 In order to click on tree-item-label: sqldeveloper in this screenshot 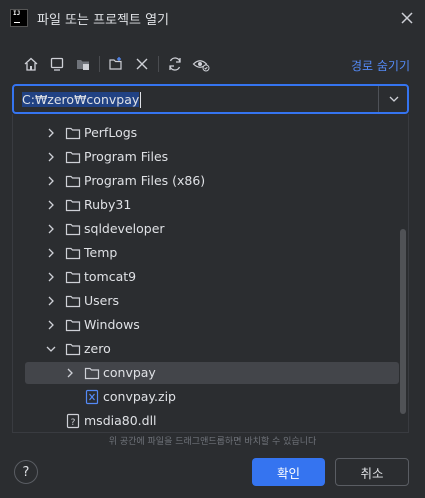, I will do `click(124, 228)`.